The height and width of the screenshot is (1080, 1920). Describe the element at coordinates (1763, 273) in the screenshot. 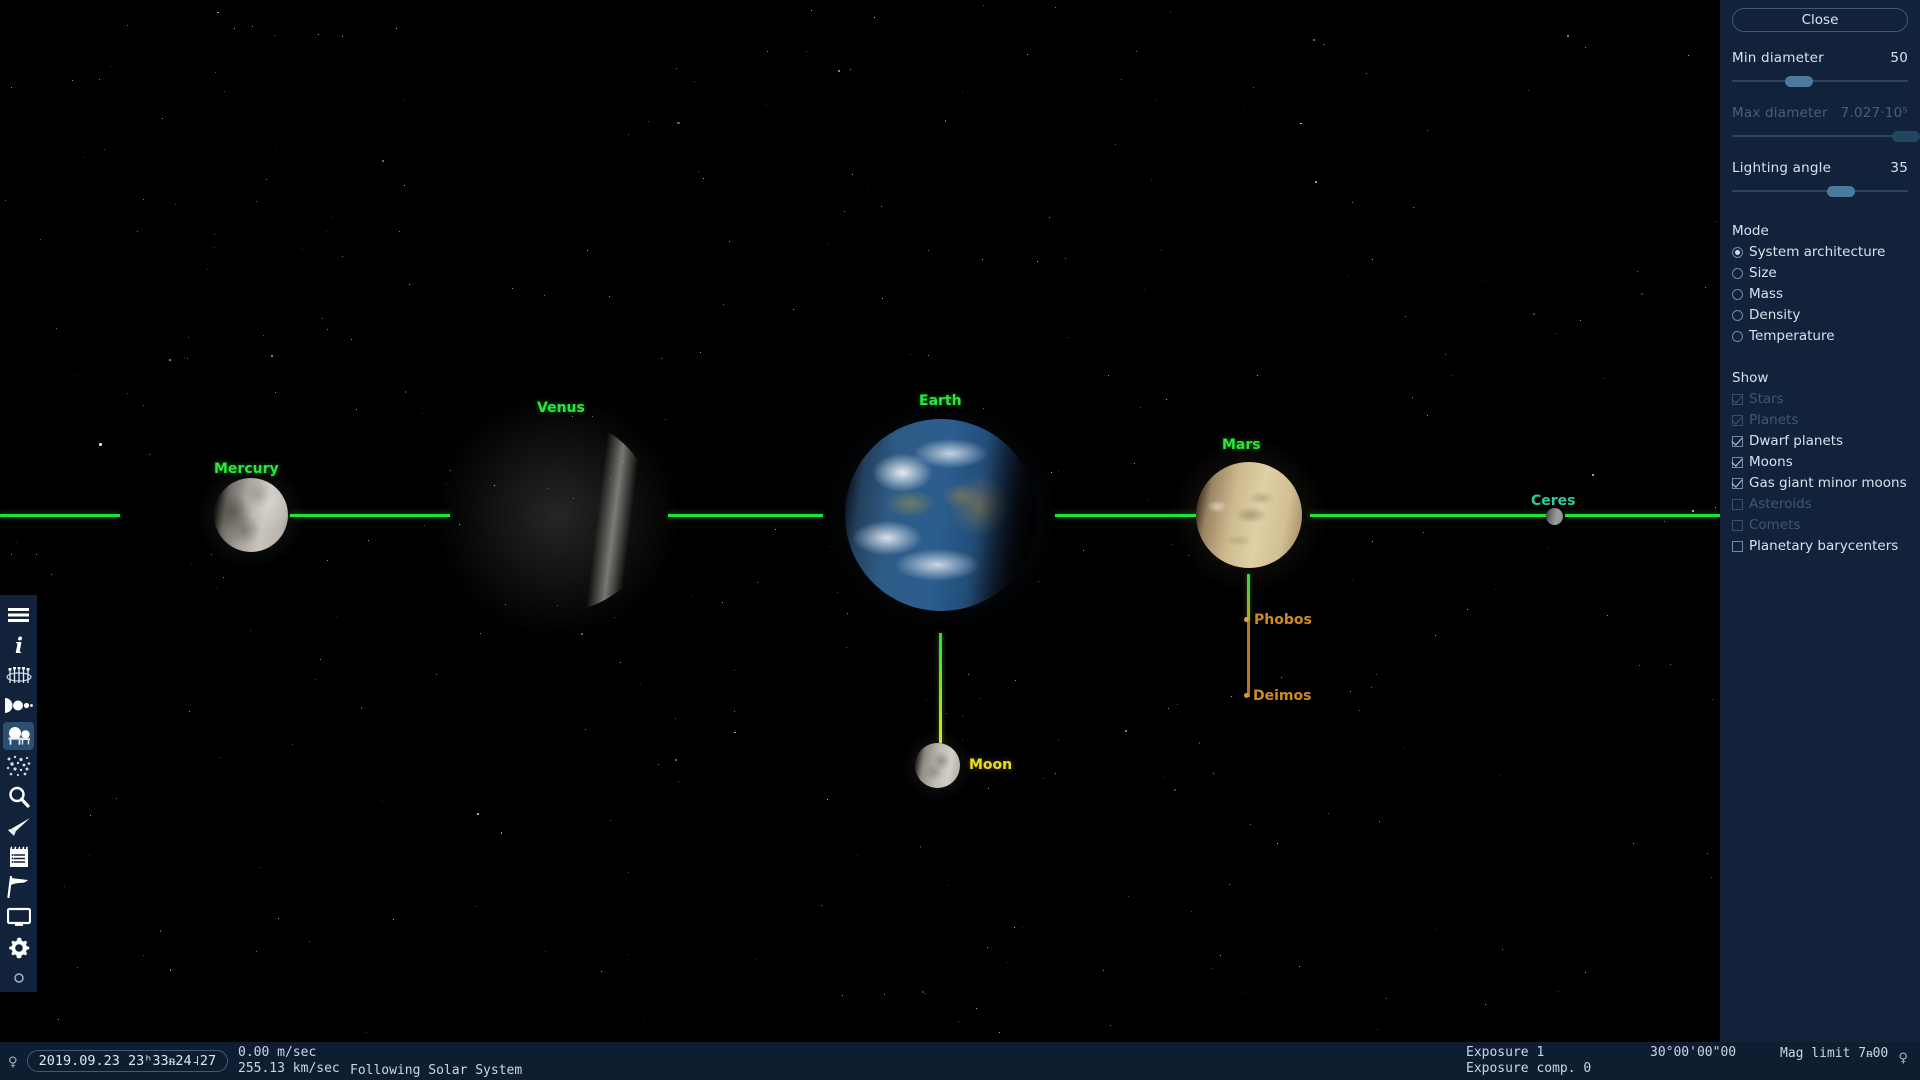

I see `mode-option-label: Size` at that location.